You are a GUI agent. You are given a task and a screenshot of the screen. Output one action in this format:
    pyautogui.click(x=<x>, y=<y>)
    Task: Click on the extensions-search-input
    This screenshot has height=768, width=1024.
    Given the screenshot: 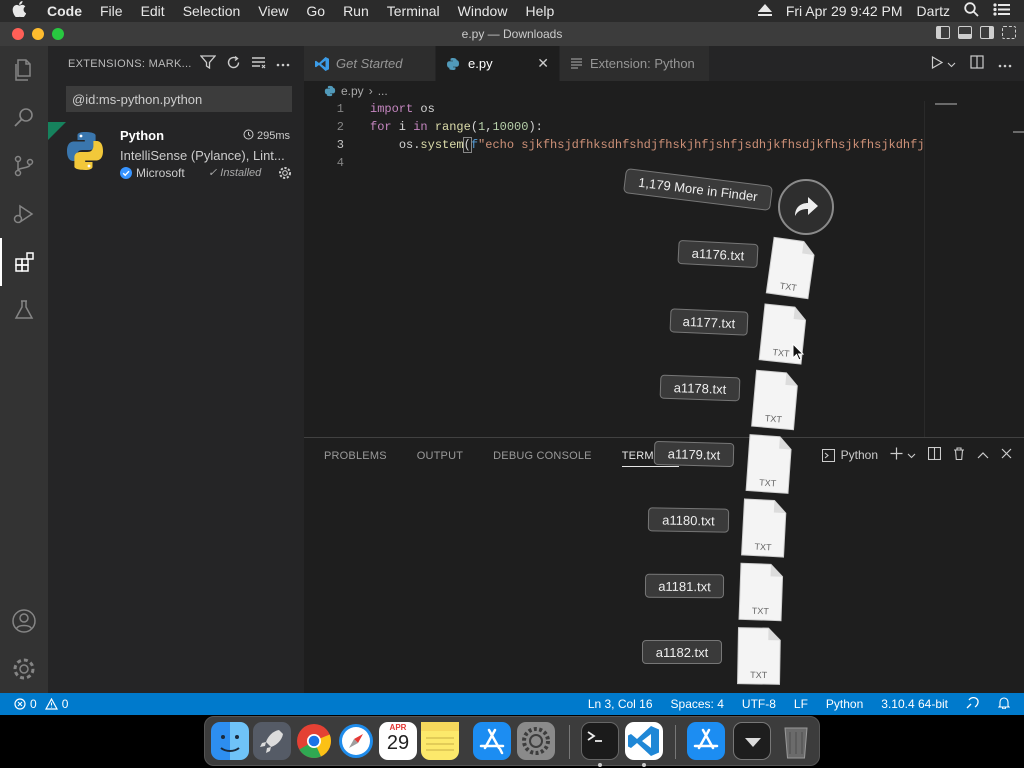 What is the action you would take?
    pyautogui.click(x=179, y=99)
    